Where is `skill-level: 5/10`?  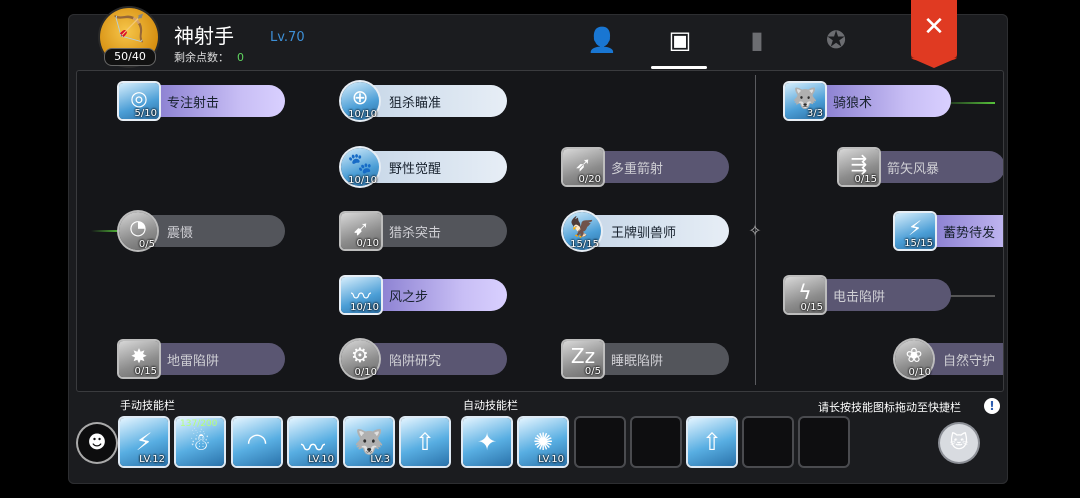 skill-level: 5/10 is located at coordinates (145, 113).